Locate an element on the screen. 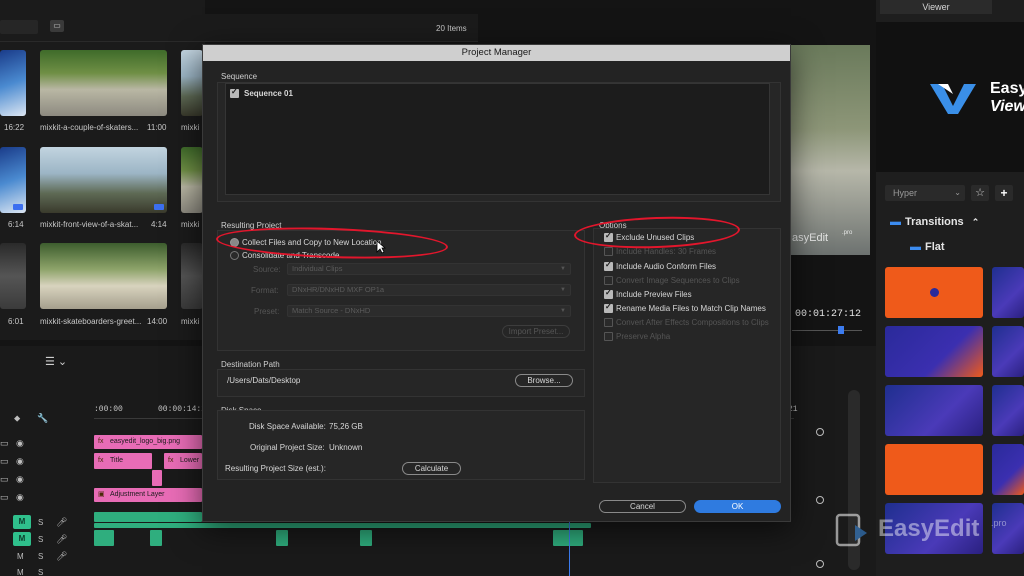 The width and height of the screenshot is (1024, 576). disk-space-available-value: 75,26 GB is located at coordinates (346, 426).